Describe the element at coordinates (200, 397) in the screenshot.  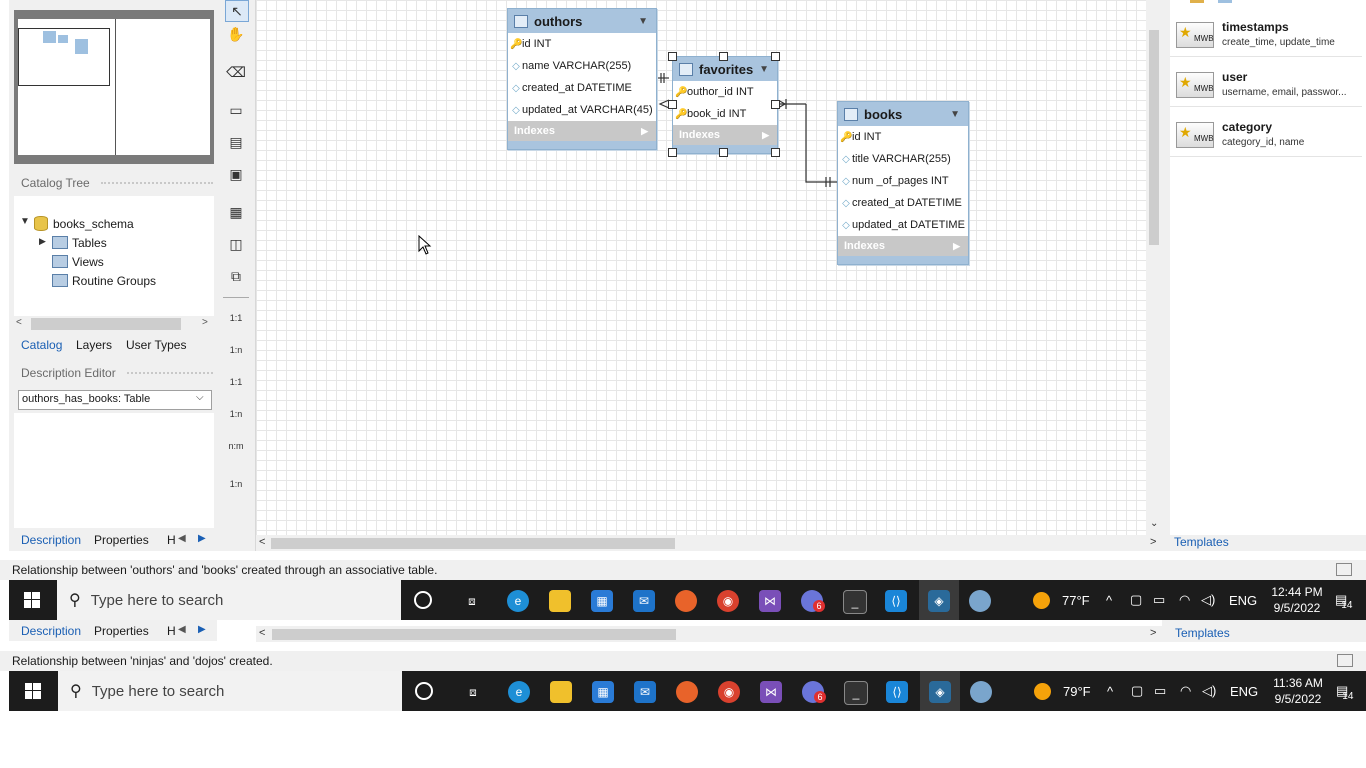
I see `chevron-down-icon: ⌵` at that location.